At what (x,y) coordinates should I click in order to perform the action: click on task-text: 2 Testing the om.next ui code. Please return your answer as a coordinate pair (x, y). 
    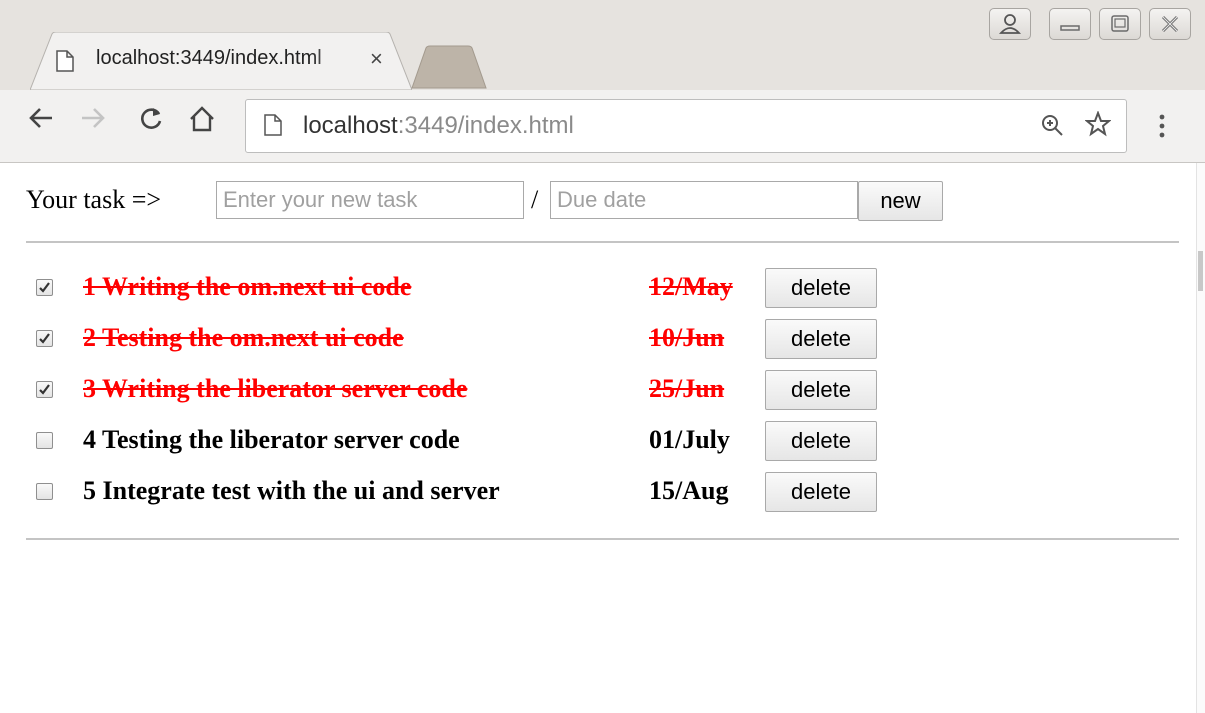
    Looking at the image, I should click on (243, 337).